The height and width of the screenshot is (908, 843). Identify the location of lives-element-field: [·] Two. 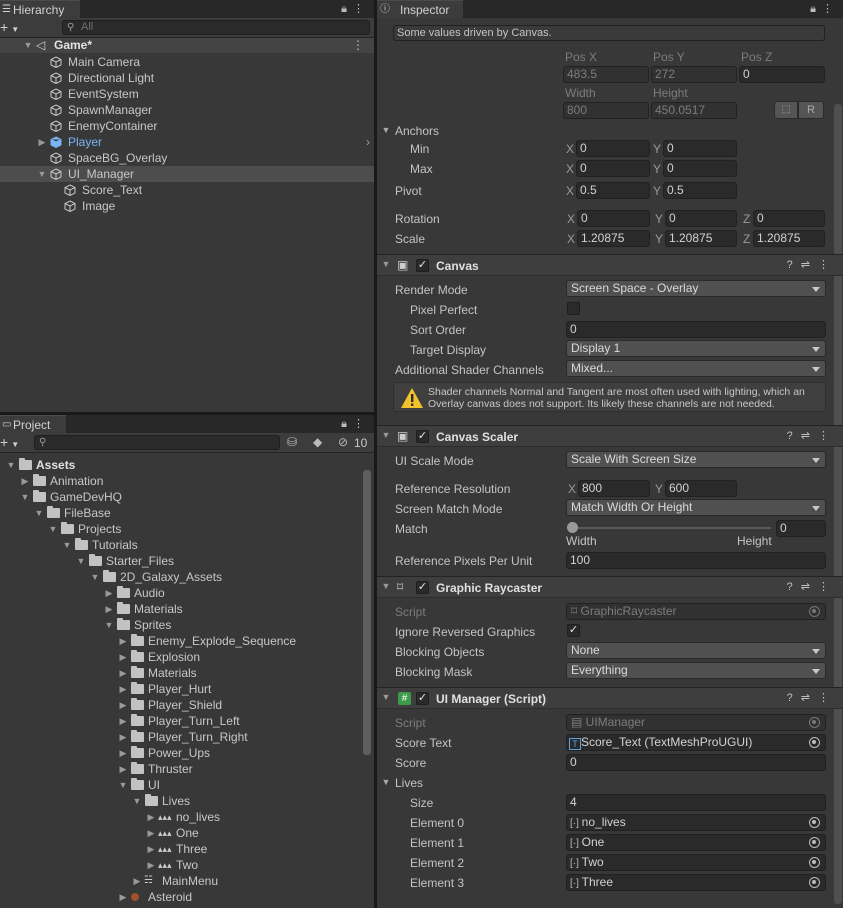
(696, 862).